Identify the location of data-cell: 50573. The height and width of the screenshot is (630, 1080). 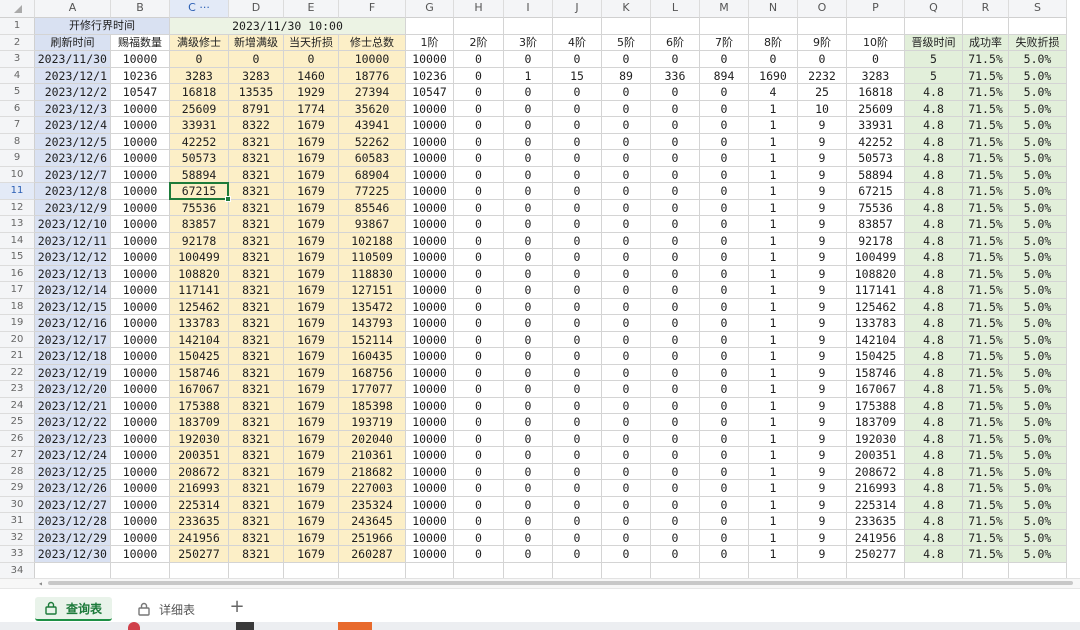
(199, 158).